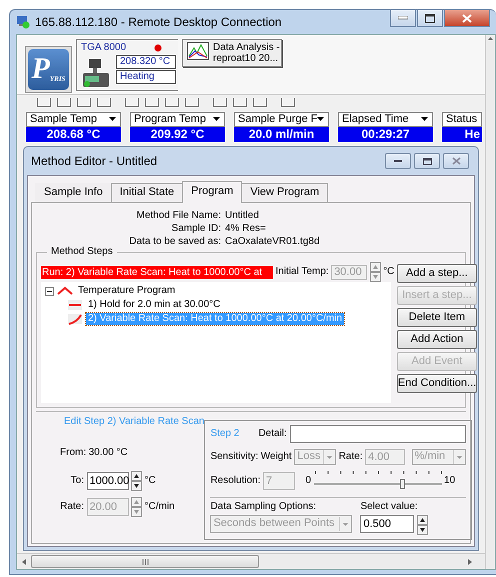 The width and height of the screenshot is (496, 577). I want to click on field-value: CaOxalateVR01.tg8d, so click(273, 241).